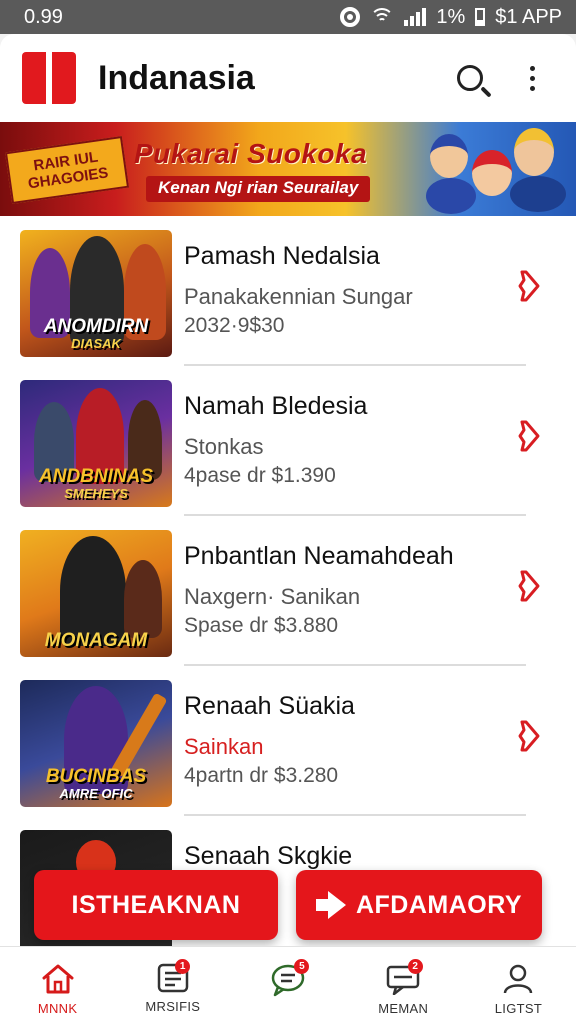  What do you see at coordinates (518, 979) in the screenshot?
I see `user-icon` at bounding box center [518, 979].